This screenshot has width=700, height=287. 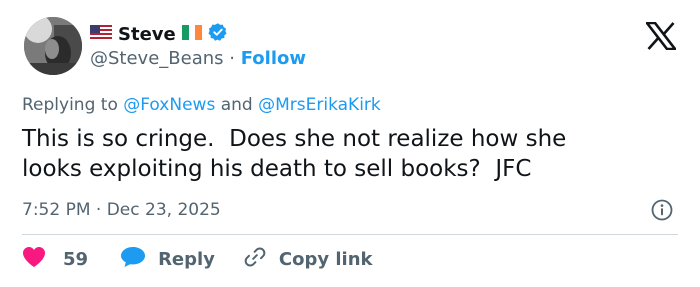 I want to click on author-handle-row: @Steve_Beans · Follow, so click(x=198, y=59).